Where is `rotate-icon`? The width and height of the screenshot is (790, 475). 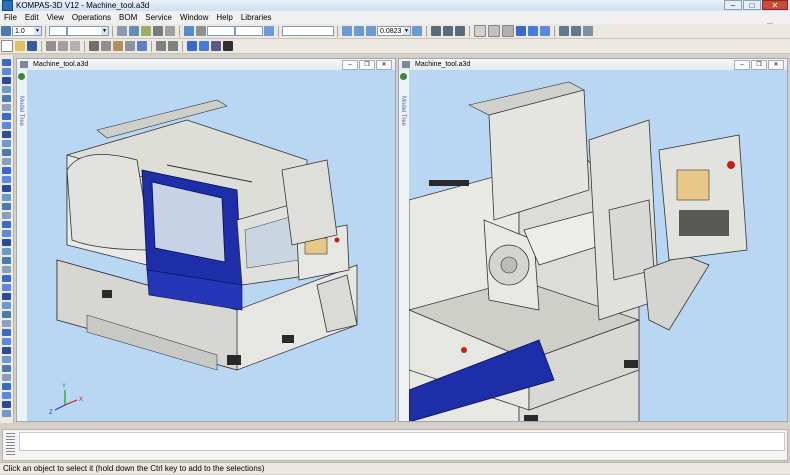
rotate-icon is located at coordinates (448, 31).